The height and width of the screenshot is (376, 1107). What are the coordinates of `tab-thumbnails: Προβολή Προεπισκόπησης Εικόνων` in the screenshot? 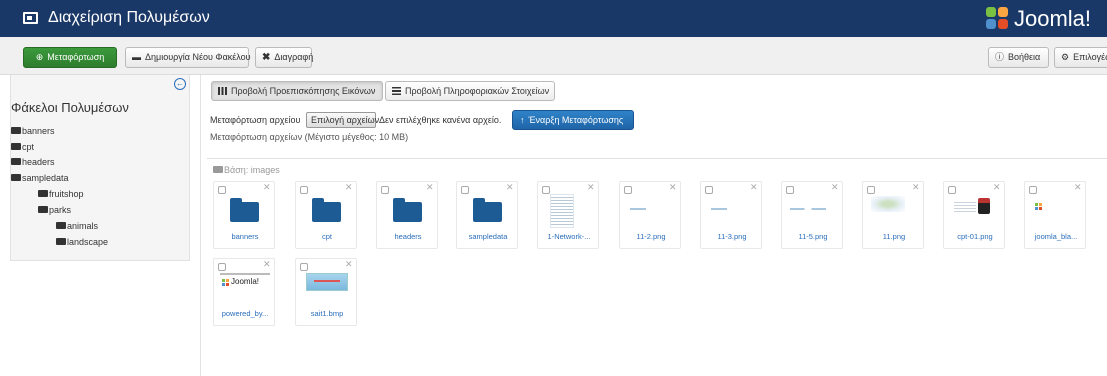 It's located at (297, 91).